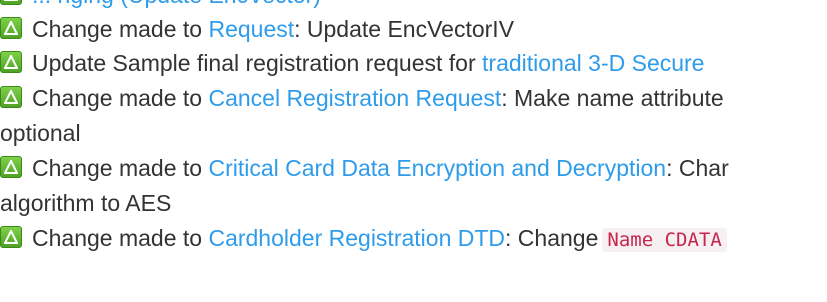 This screenshot has width=827, height=302. What do you see at coordinates (86, 203) in the screenshot?
I see `entry-continuation-text: algorithm to AES` at bounding box center [86, 203].